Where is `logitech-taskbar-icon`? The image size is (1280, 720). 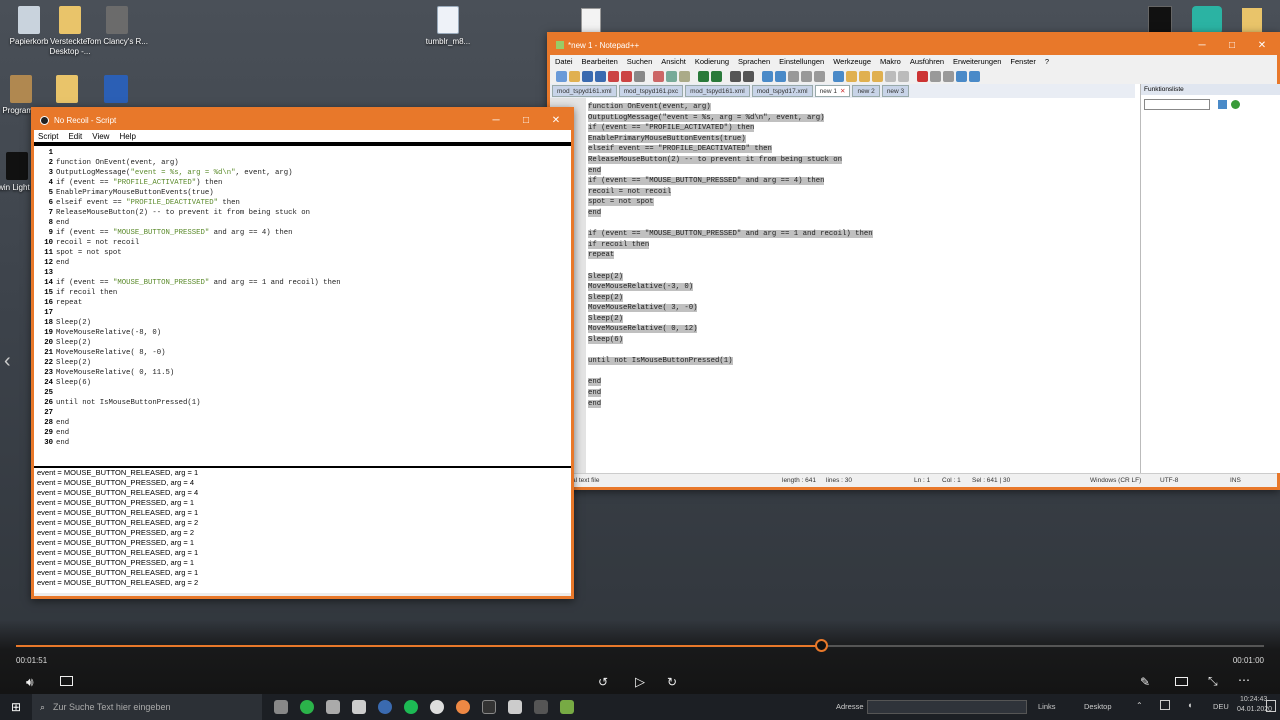
logitech-taskbar-icon is located at coordinates (489, 707).